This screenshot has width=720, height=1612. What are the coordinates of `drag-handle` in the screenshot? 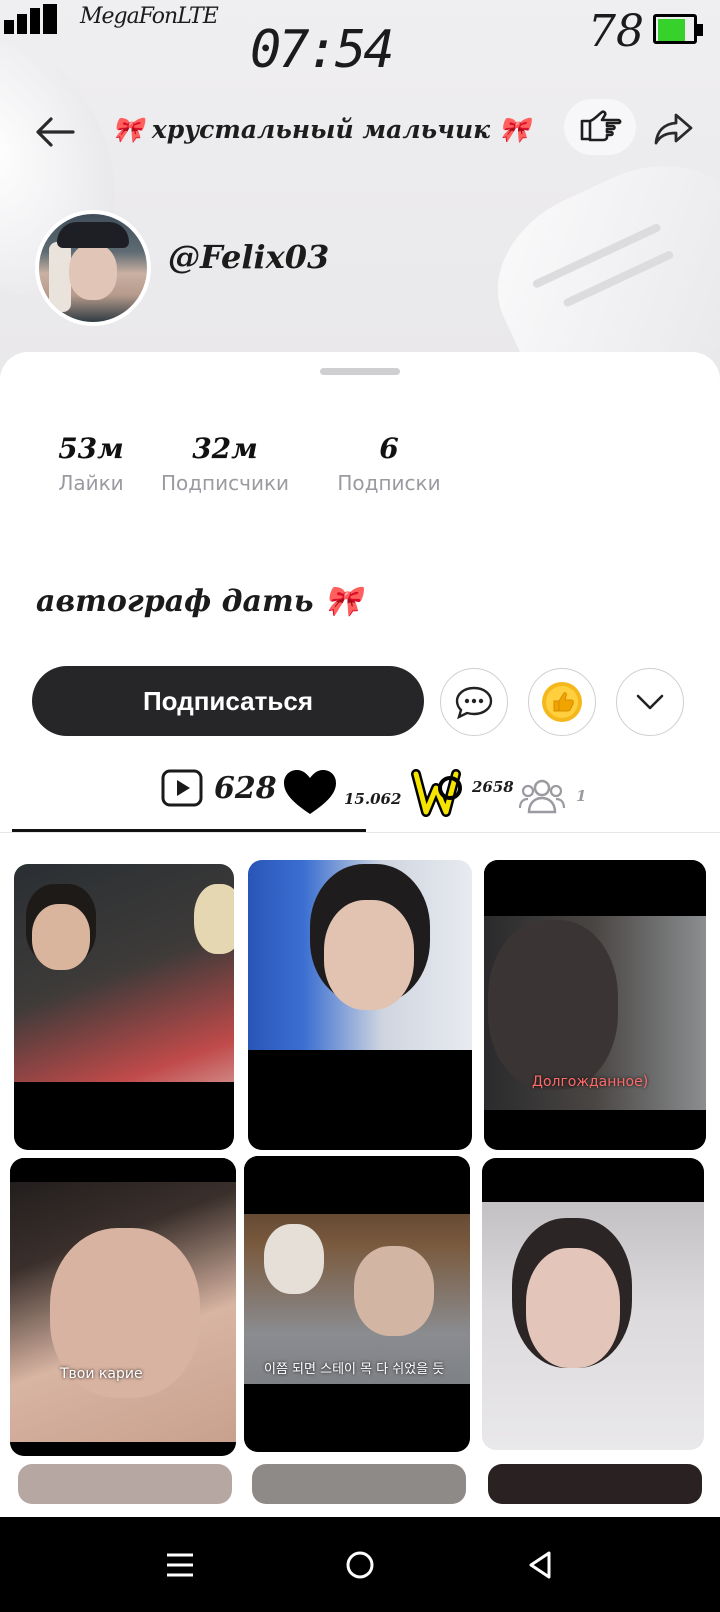 It's located at (360, 371).